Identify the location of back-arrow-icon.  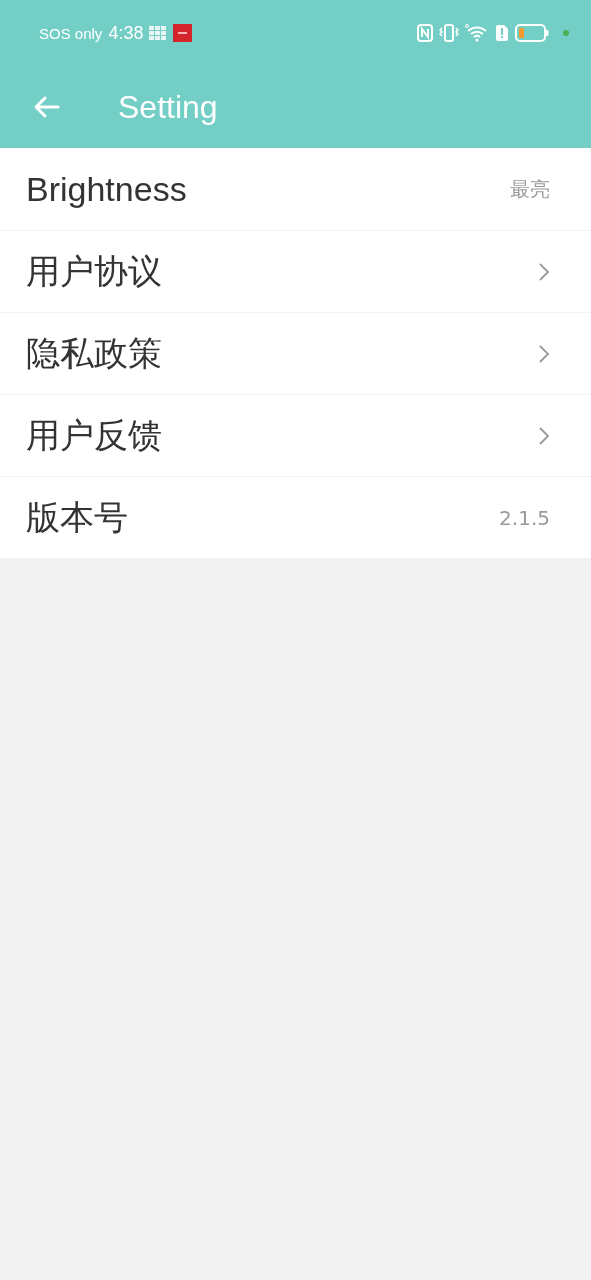
(46, 107).